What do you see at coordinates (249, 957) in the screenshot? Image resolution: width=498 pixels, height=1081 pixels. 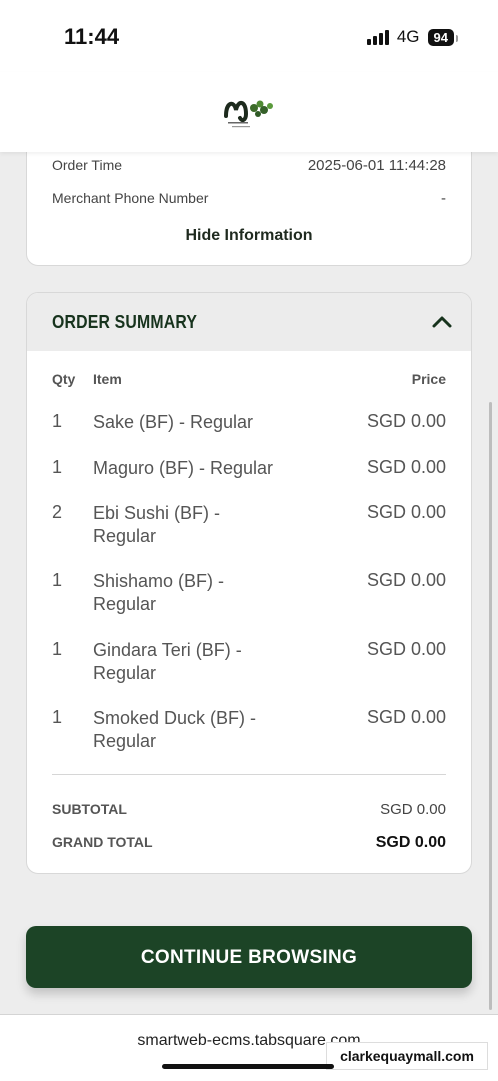 I see `continue-browsing-button: CONTINUE BROWSING` at bounding box center [249, 957].